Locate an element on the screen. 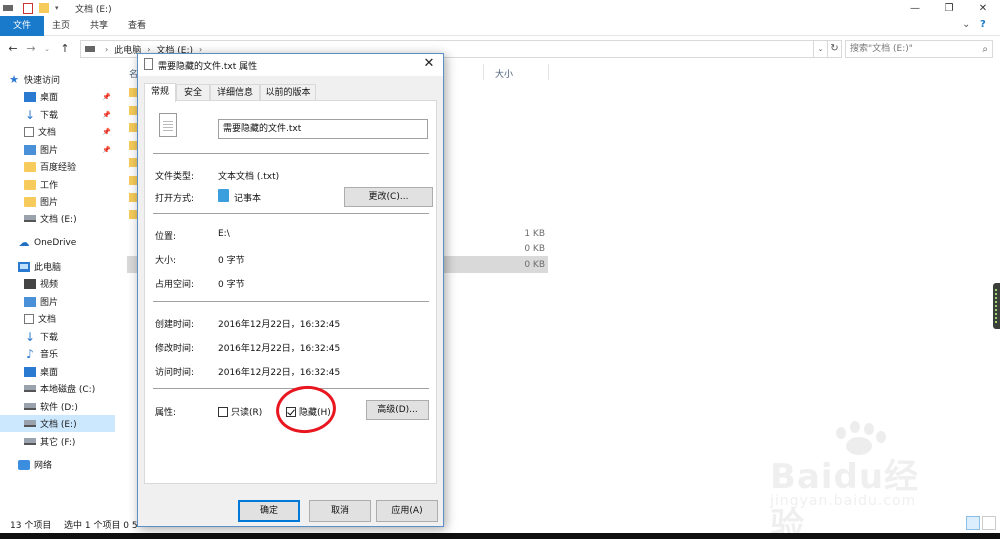 This screenshot has width=1000, height=539. nav-this-pc: 此电脑 is located at coordinates (57, 266).